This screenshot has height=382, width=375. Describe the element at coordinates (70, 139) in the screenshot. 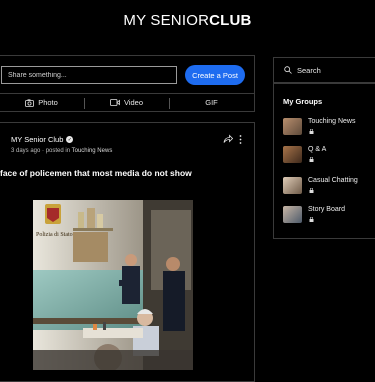

I see `verified-badge-icon: ✓` at that location.